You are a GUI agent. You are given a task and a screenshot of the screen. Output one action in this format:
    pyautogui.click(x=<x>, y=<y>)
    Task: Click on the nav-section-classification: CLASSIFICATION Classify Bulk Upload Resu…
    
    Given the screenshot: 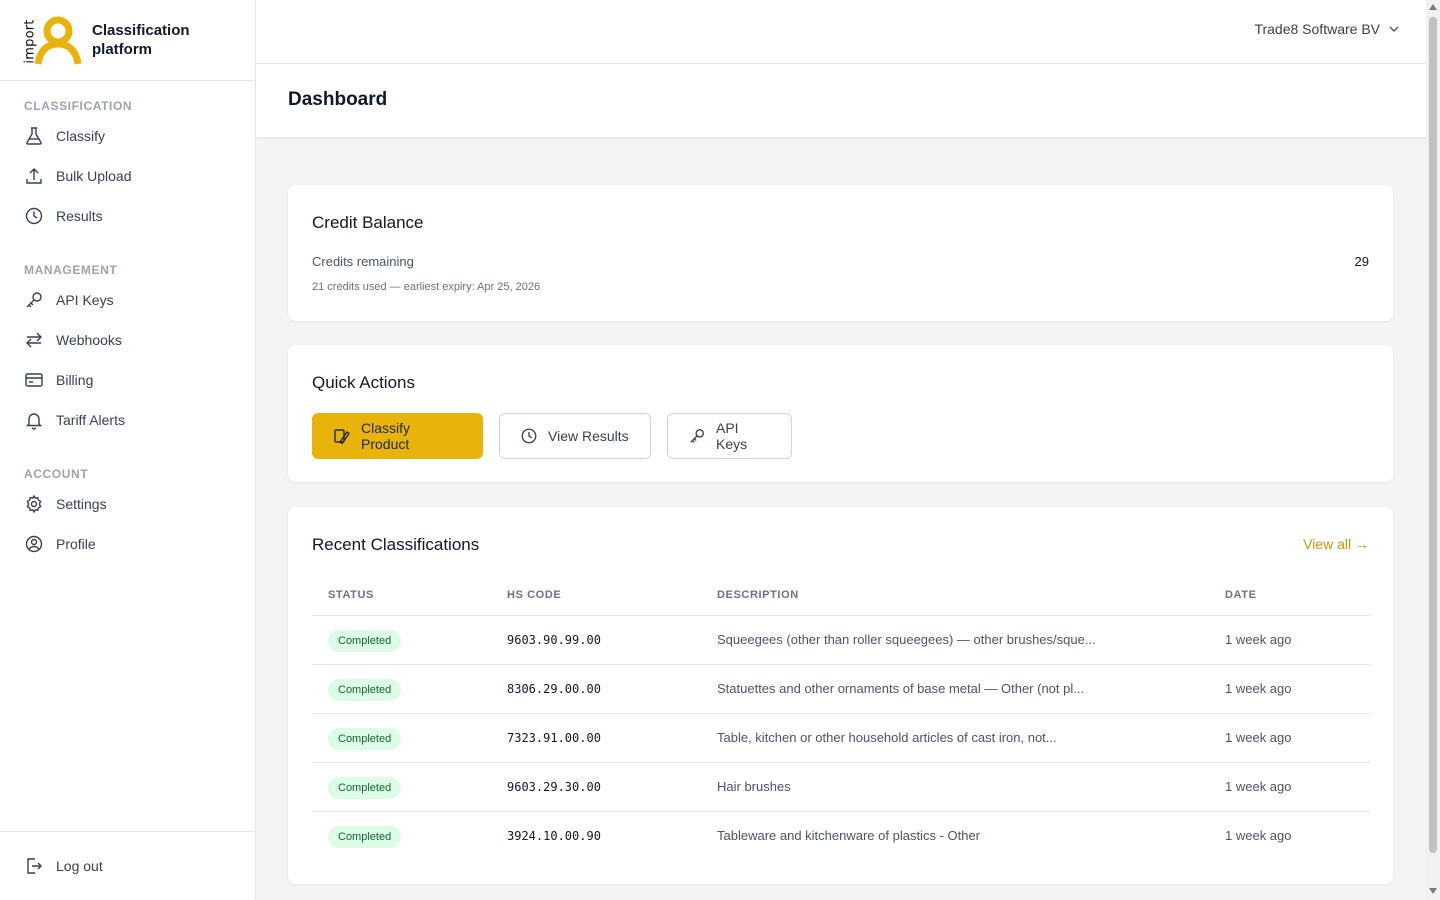 What is the action you would take?
    pyautogui.click(x=127, y=166)
    